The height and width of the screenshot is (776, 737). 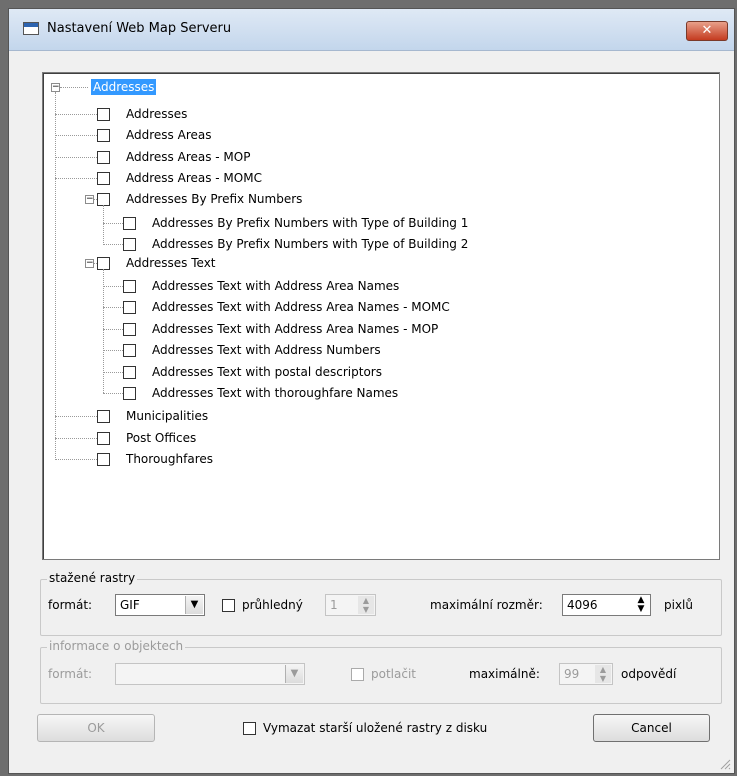 What do you see at coordinates (272, 605) in the screenshot?
I see `transparent-label: průhledný` at bounding box center [272, 605].